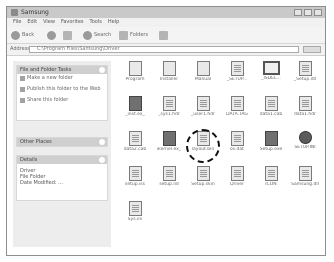 The height and width of the screenshot is (262, 334). I want to click on file-item: _Setup.dll, so click(305, 72).